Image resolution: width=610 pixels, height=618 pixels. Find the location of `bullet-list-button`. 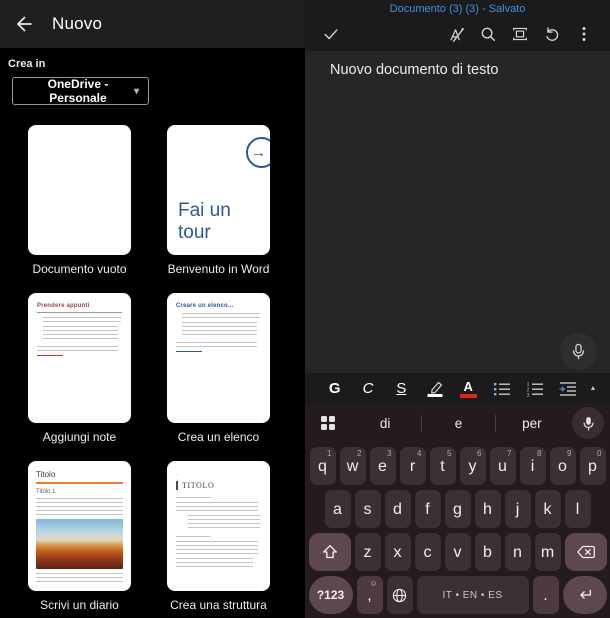

bullet-list-button is located at coordinates (501, 389).